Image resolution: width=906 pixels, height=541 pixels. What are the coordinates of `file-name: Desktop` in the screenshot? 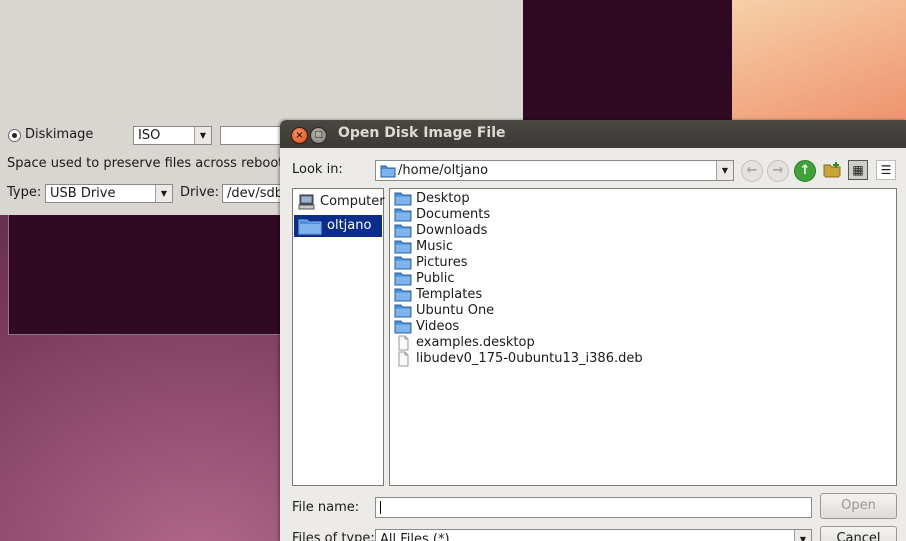 It's located at (443, 198).